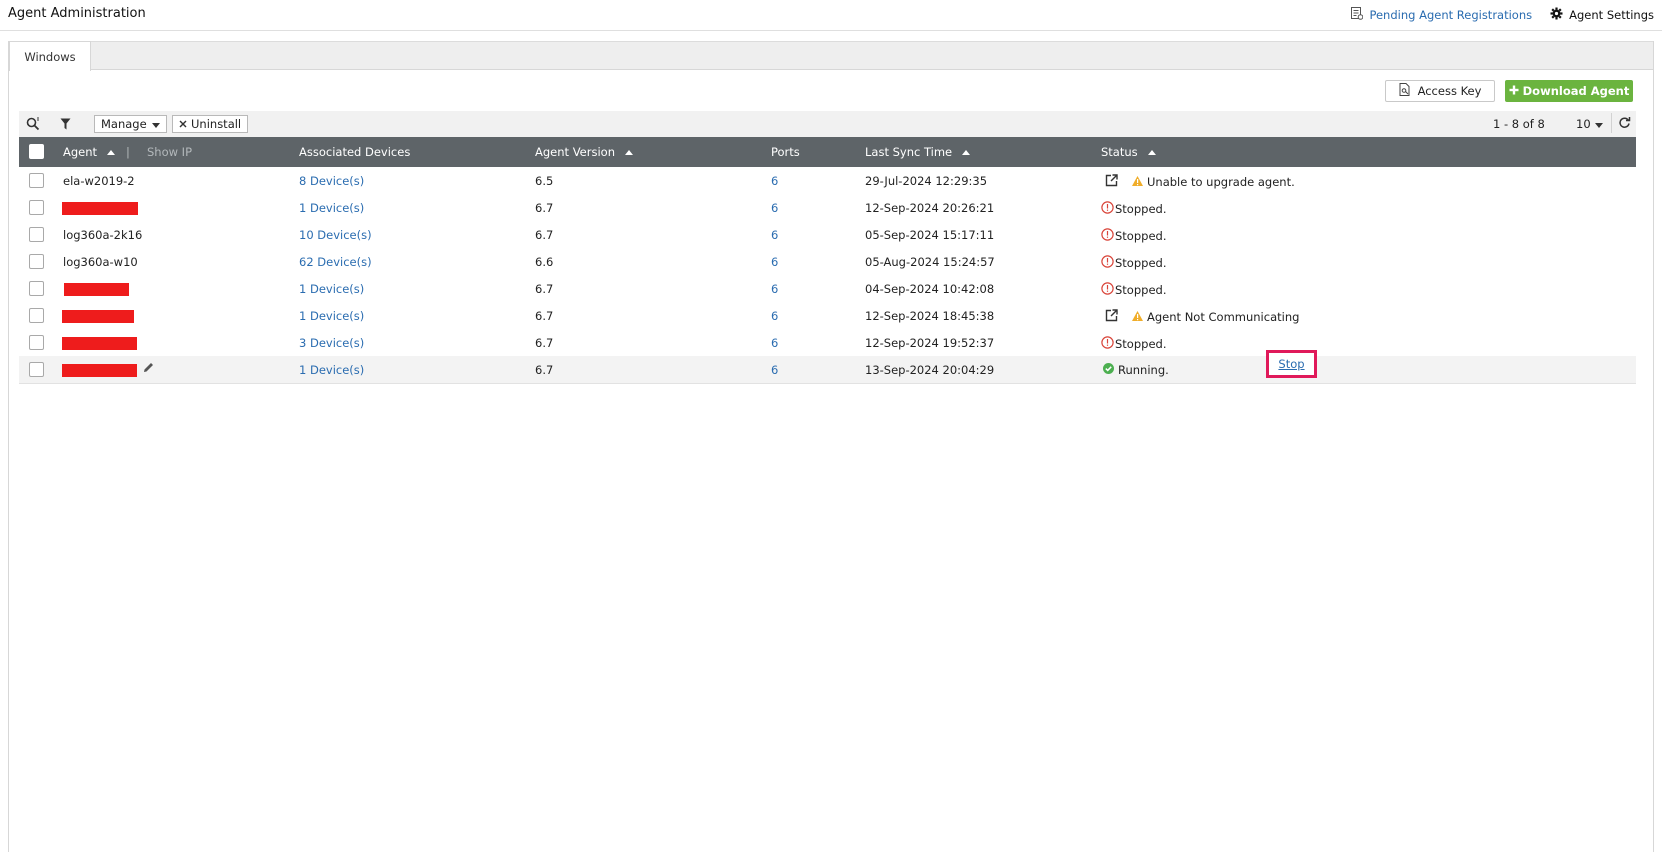 Image resolution: width=1662 pixels, height=852 pixels. I want to click on page-size-select: 10, so click(1589, 124).